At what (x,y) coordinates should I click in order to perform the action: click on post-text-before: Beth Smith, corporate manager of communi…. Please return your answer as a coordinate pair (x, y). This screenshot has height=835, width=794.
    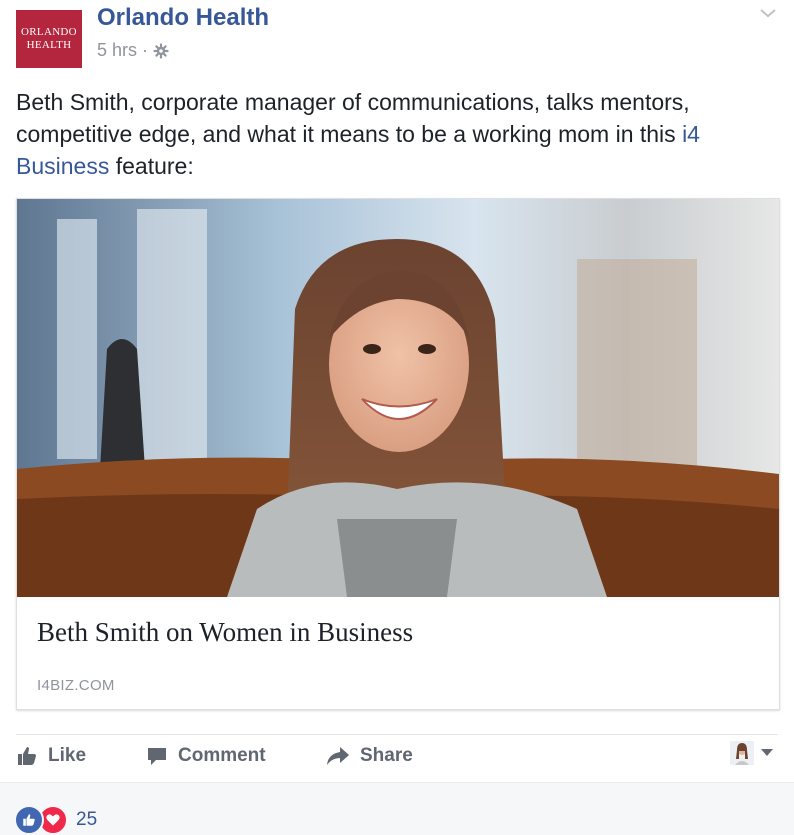
    Looking at the image, I should click on (353, 118).